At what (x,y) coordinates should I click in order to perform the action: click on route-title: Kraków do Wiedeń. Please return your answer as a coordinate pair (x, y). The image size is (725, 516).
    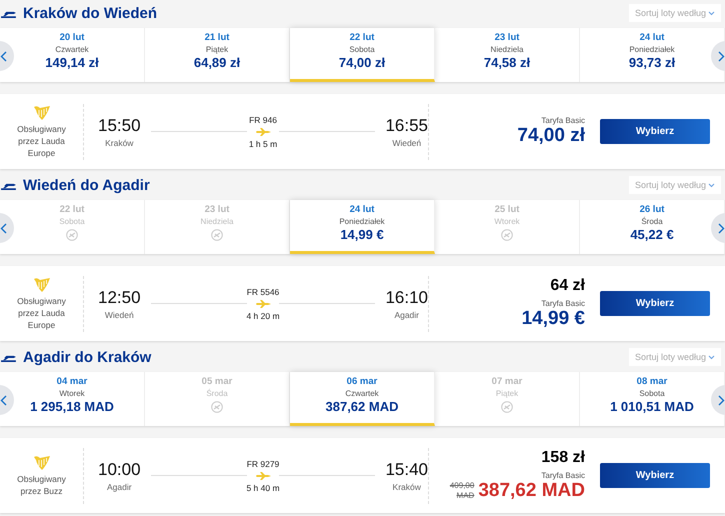
    Looking at the image, I should click on (90, 13).